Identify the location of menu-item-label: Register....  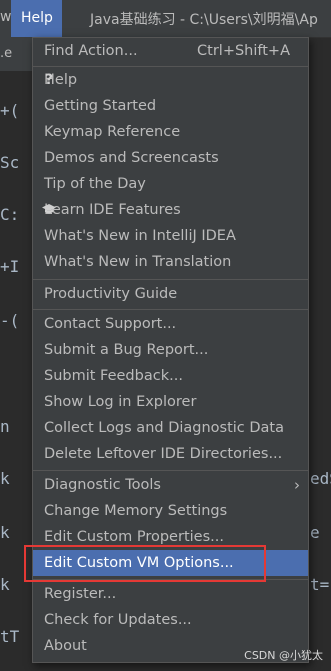
(80, 594).